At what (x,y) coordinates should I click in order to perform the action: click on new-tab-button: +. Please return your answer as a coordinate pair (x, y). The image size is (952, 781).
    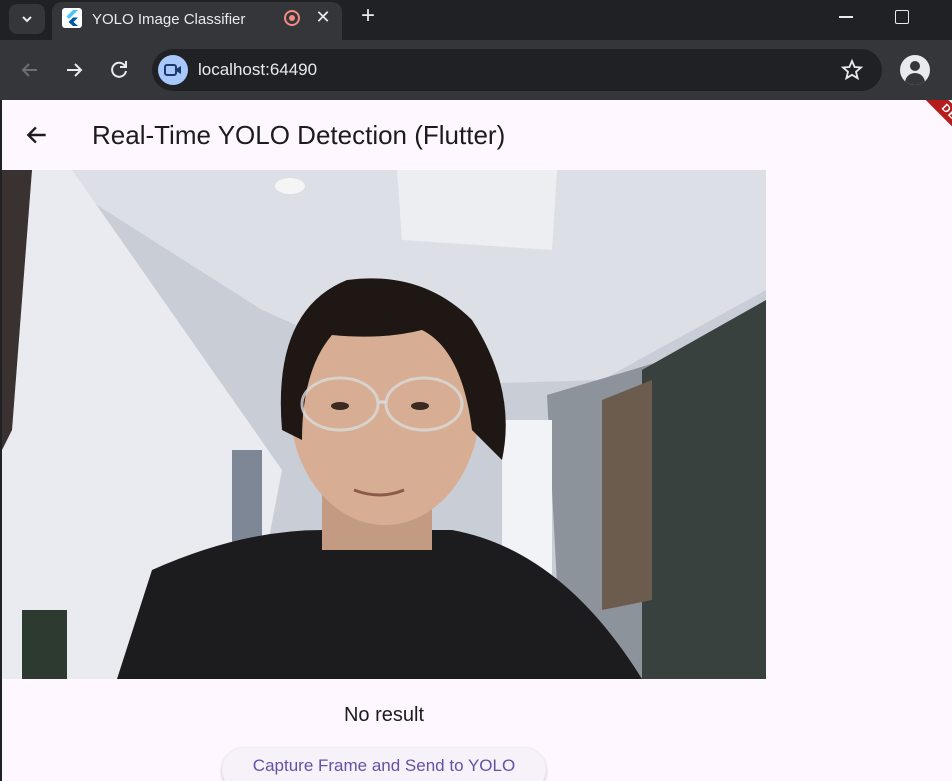
    Looking at the image, I should click on (368, 16).